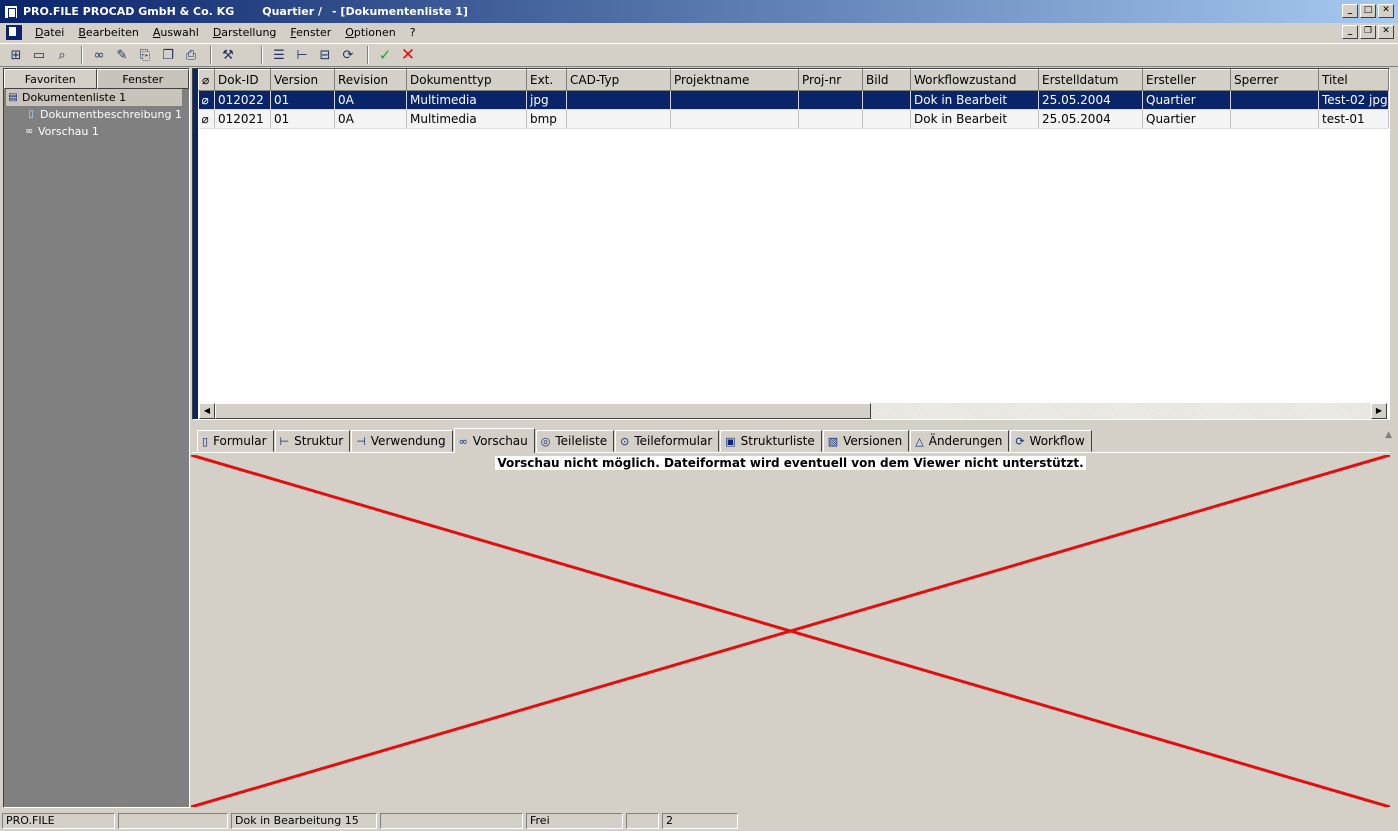 This screenshot has width=1398, height=831. Describe the element at coordinates (191, 55) in the screenshot. I see `print-icon: ⎙` at that location.